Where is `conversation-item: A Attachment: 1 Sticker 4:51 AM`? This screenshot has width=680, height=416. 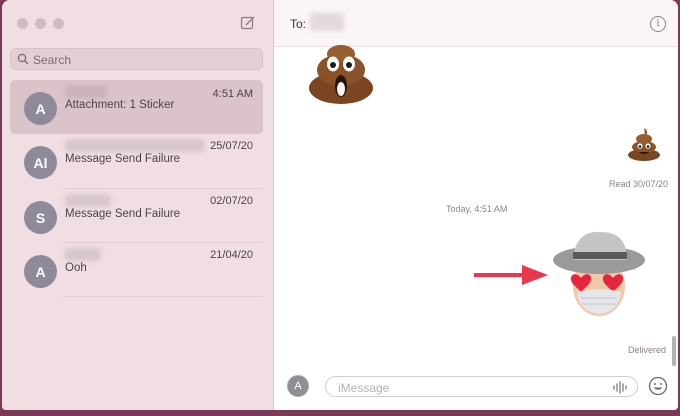
conversation-item: A Attachment: 1 Sticker 4:51 AM is located at coordinates (136, 107).